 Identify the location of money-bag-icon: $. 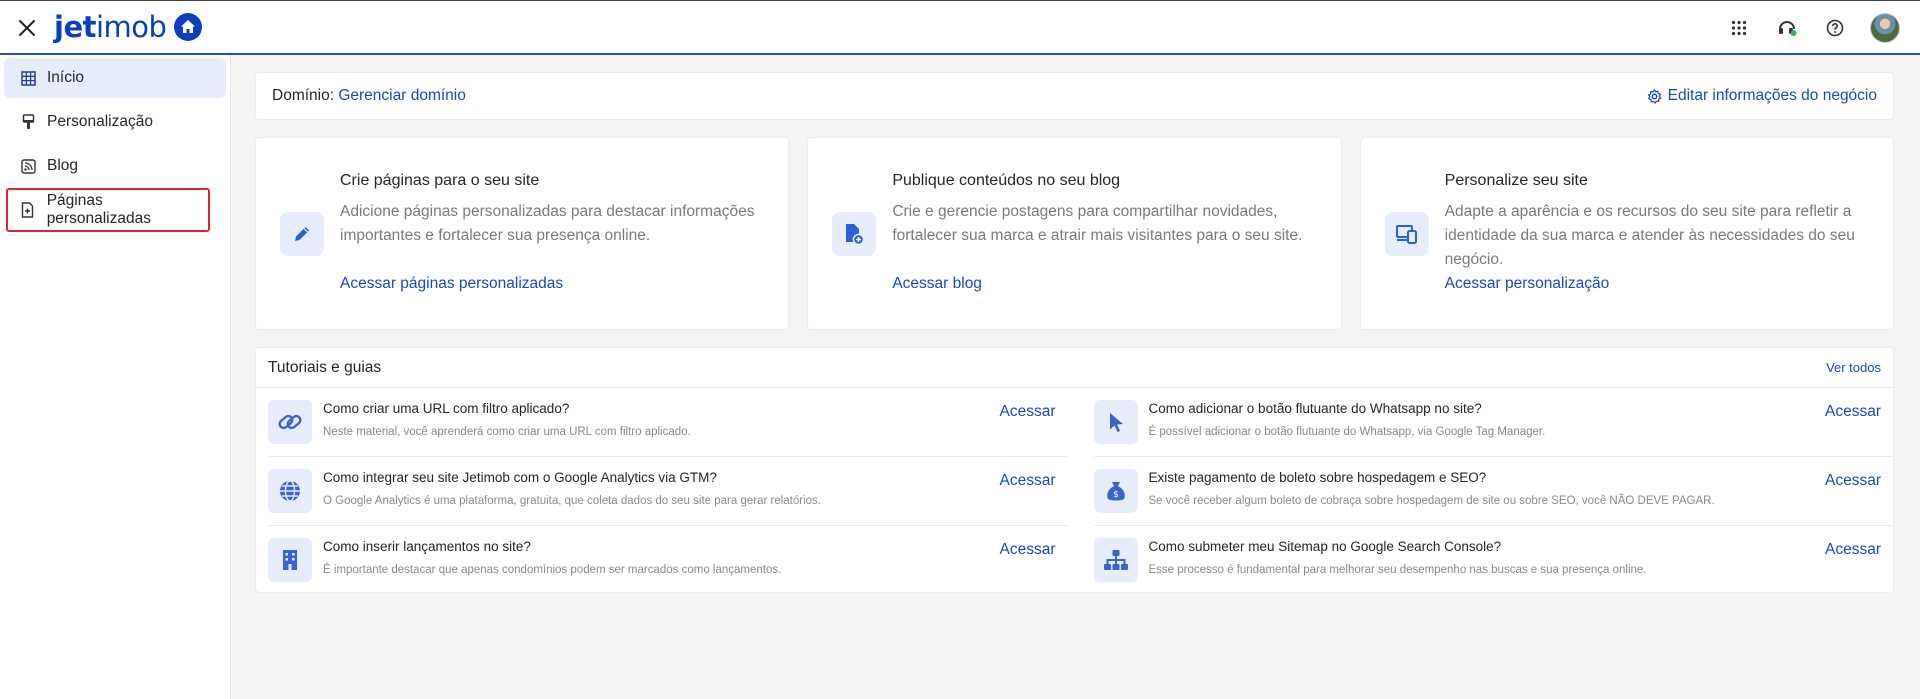
(1115, 491).